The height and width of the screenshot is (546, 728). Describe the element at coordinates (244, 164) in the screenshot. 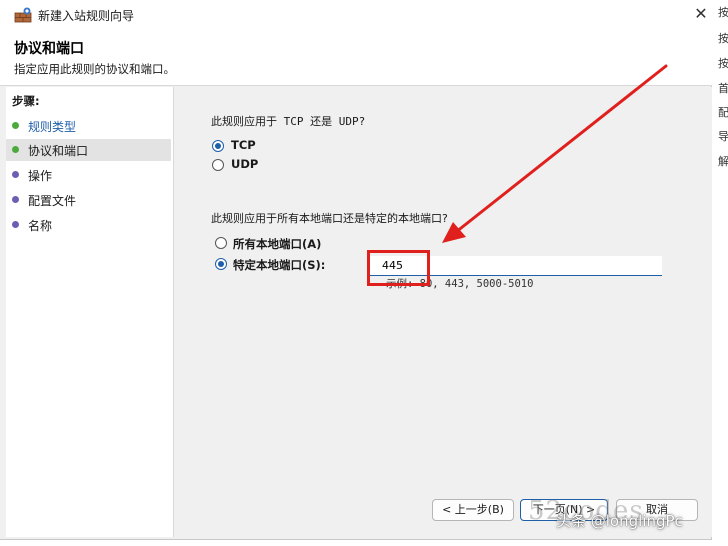

I see `udp-label: UDP` at that location.